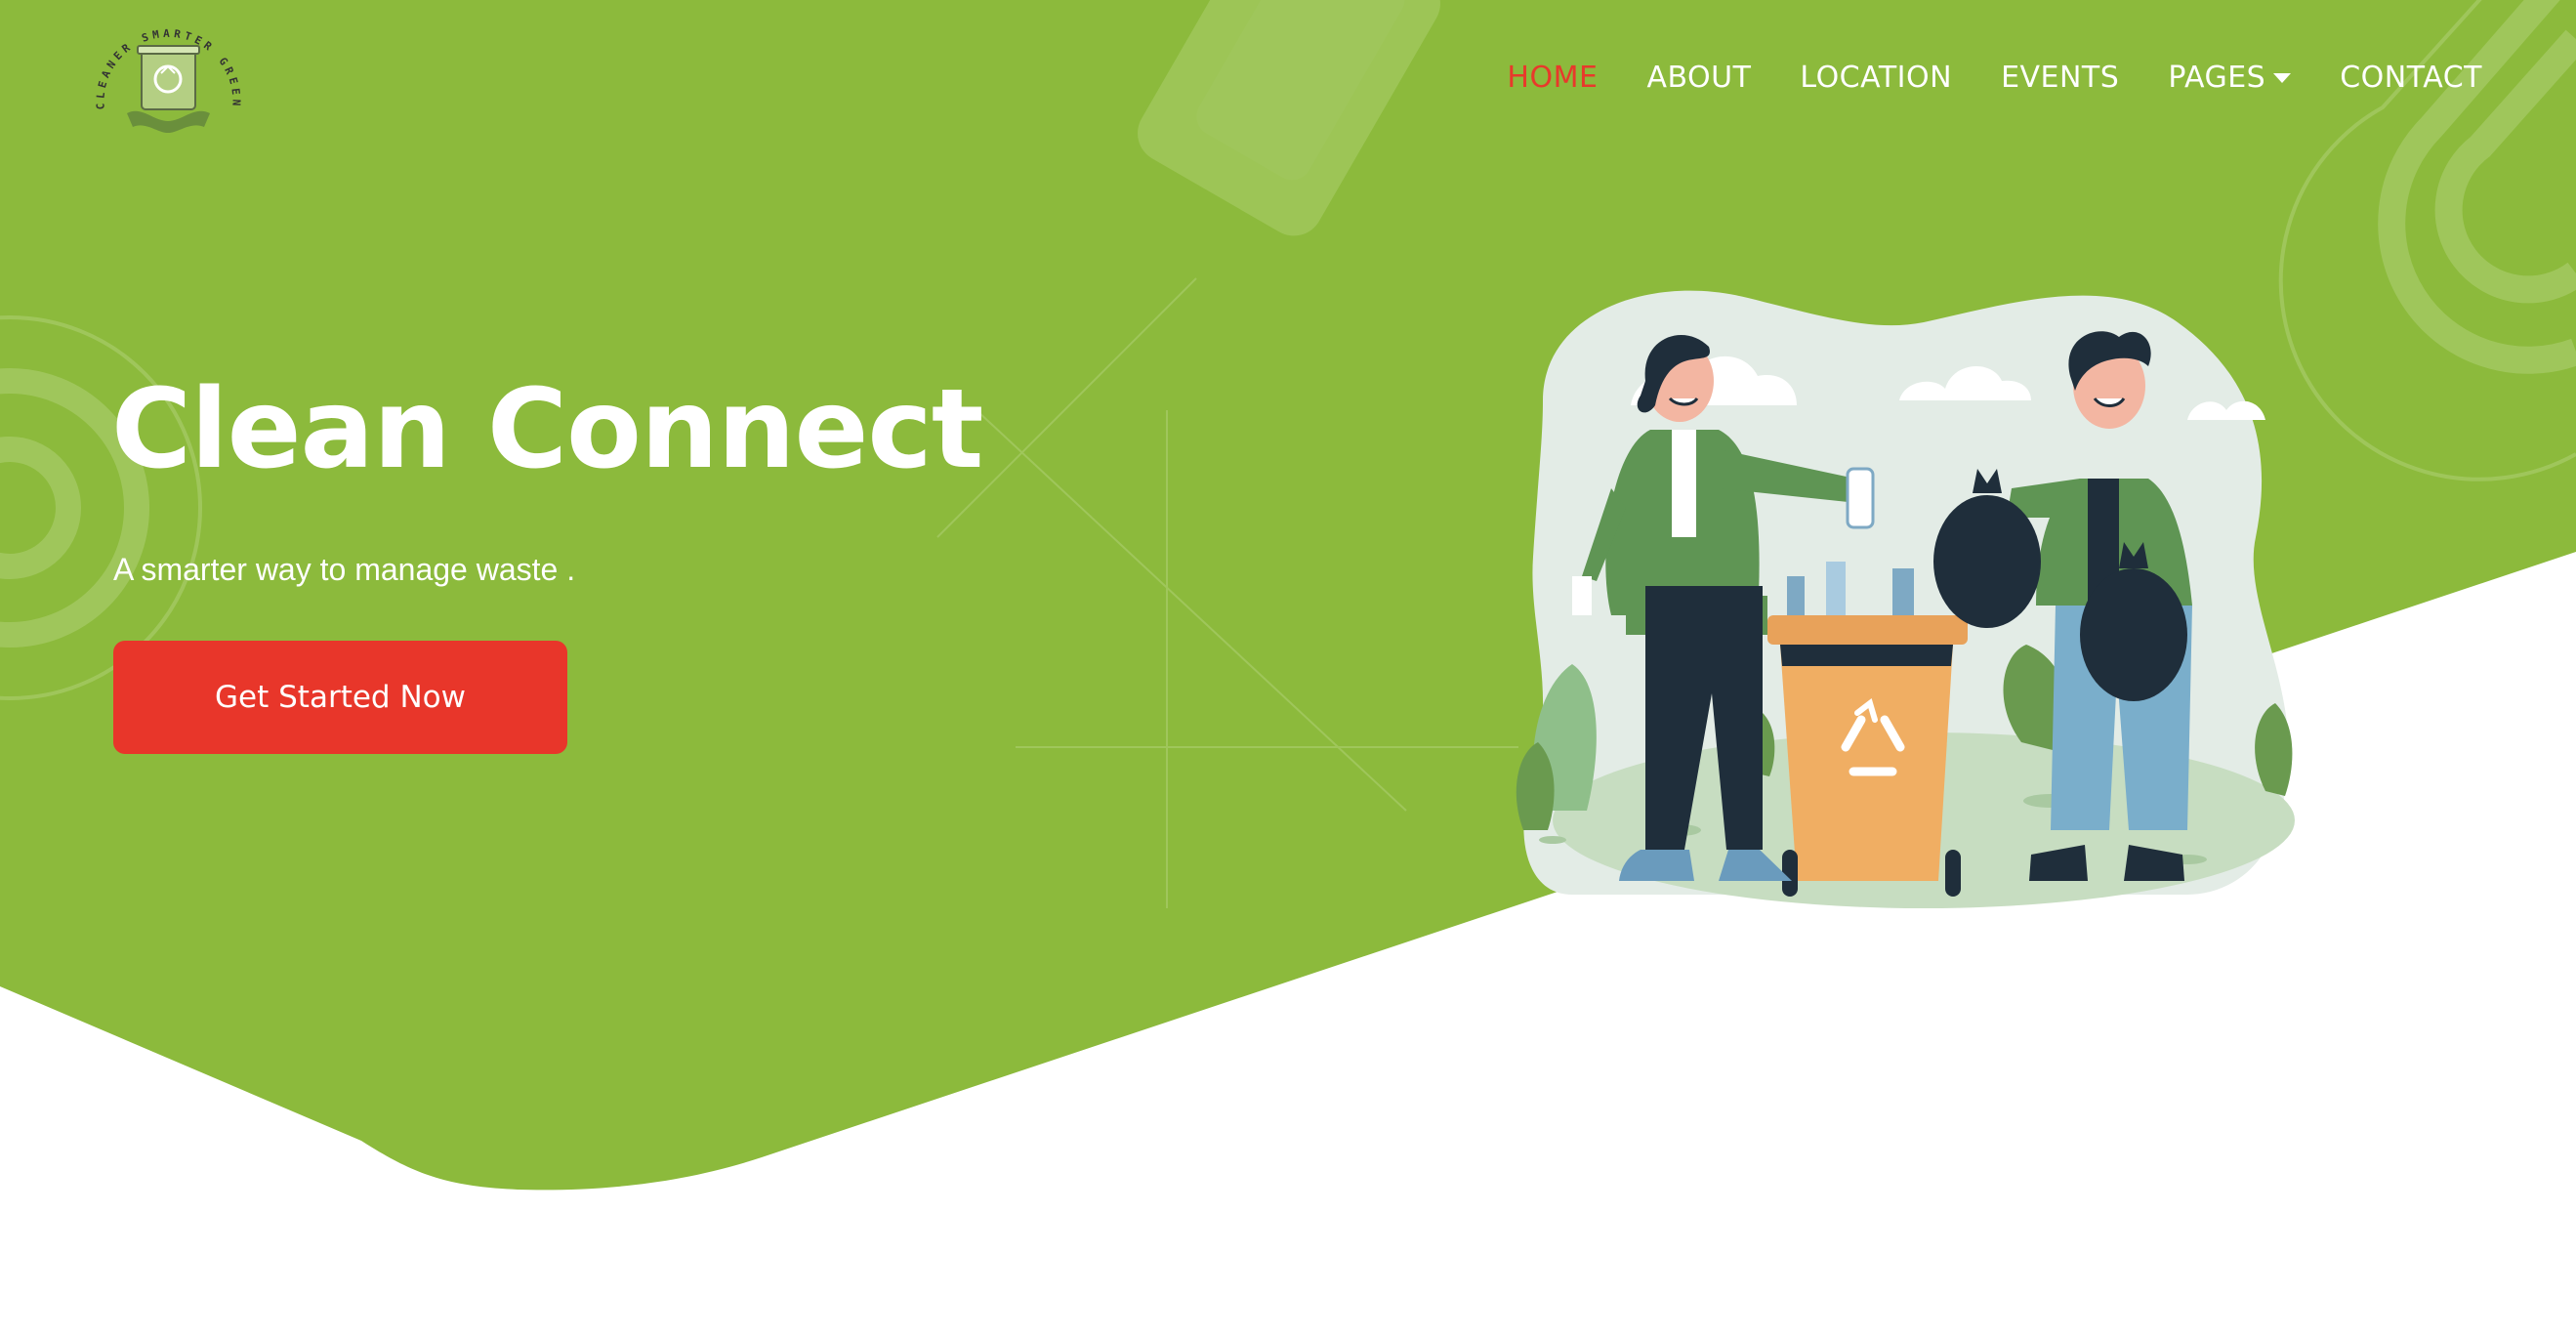  What do you see at coordinates (169, 89) in the screenshot?
I see `recycle-bin-hands-icon` at bounding box center [169, 89].